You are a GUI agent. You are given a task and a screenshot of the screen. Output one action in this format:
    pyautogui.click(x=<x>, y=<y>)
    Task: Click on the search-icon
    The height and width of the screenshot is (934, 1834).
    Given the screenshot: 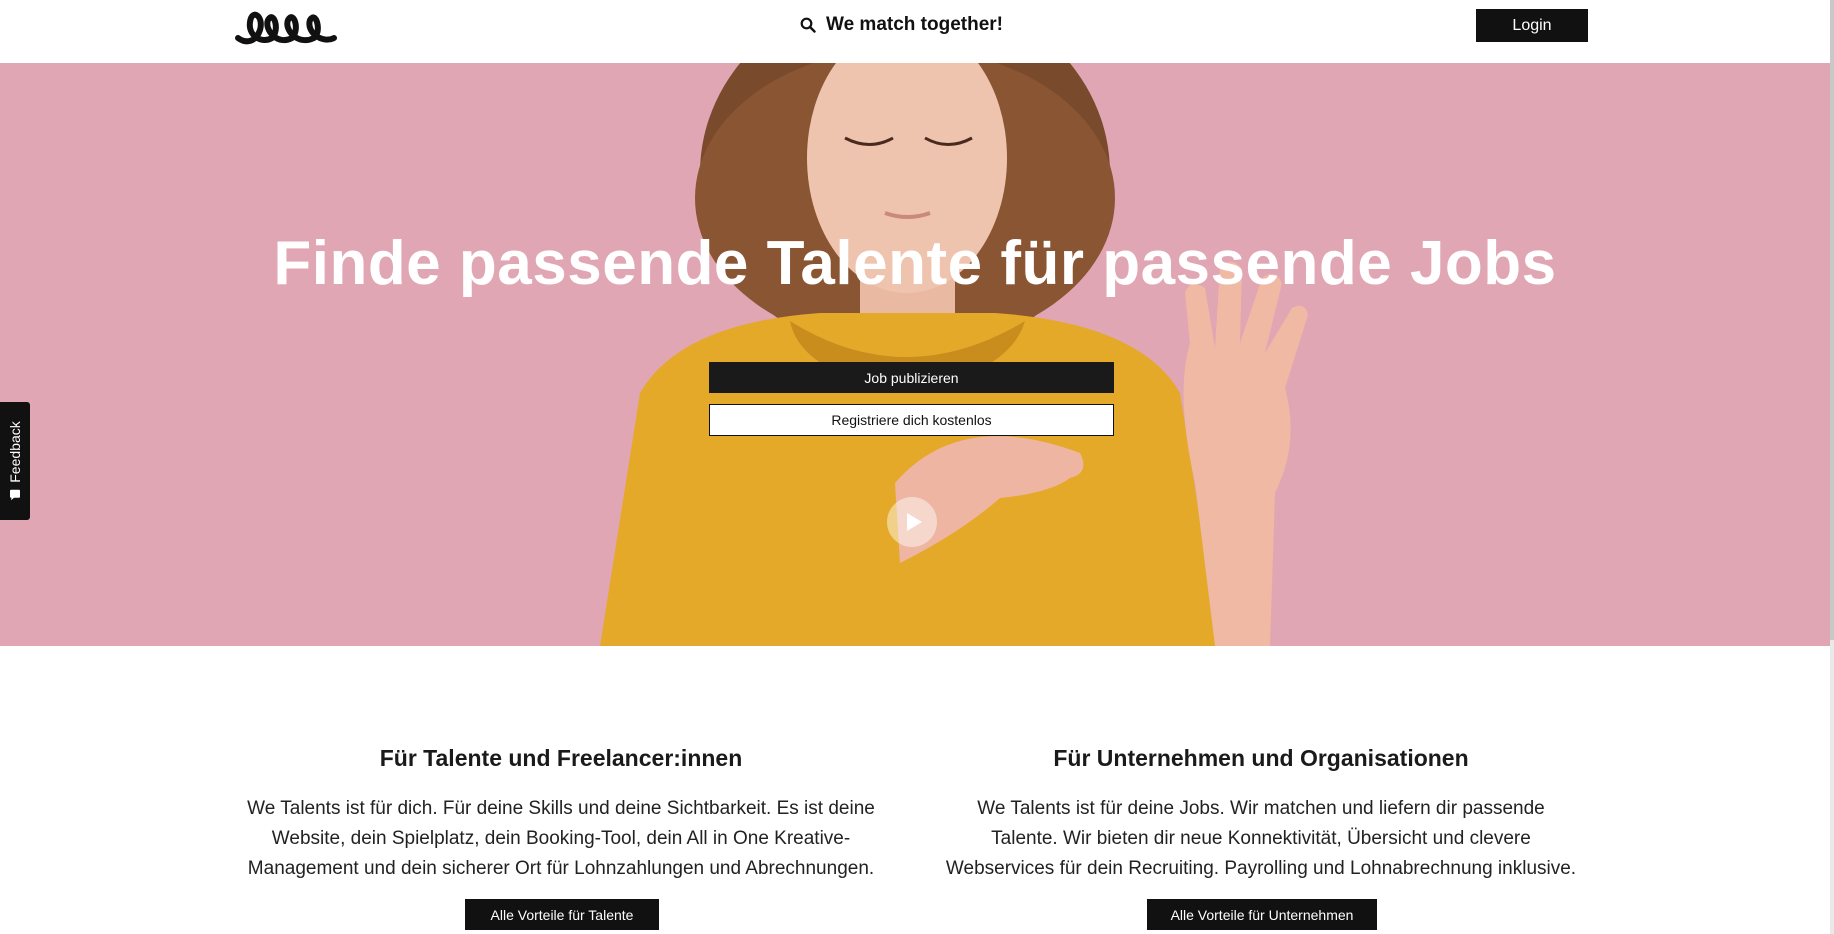 What is the action you would take?
    pyautogui.click(x=808, y=25)
    